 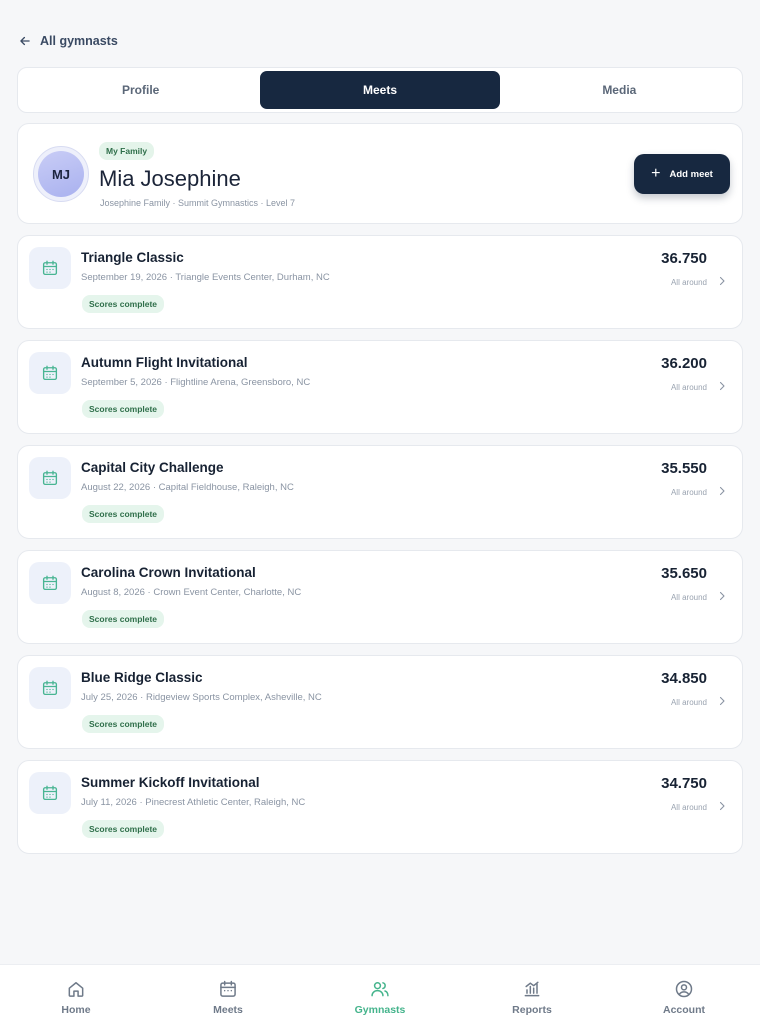 I want to click on arrow-left-icon, so click(x=25, y=41).